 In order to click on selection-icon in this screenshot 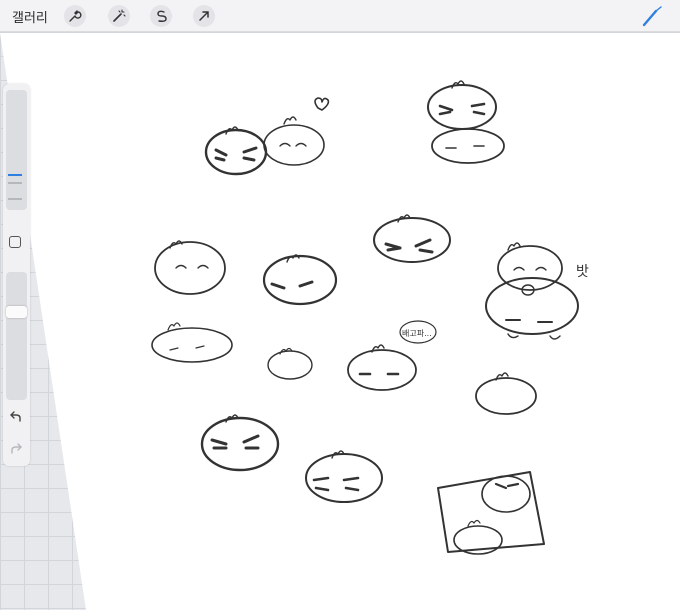, I will do `click(161, 16)`.